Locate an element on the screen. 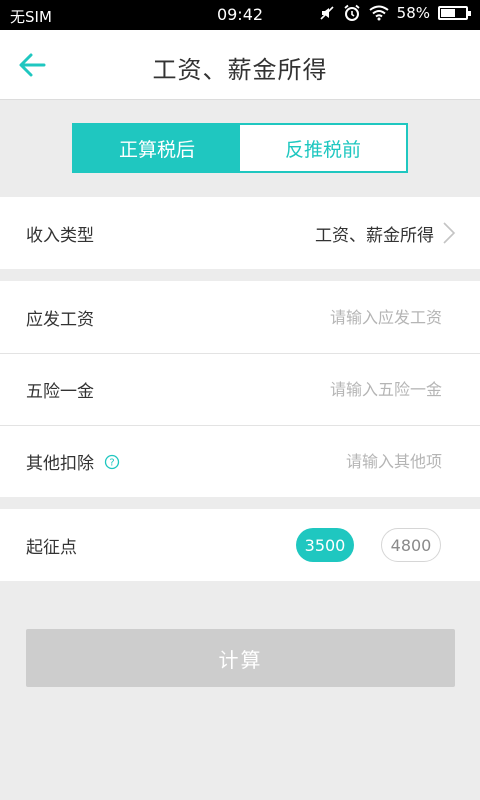 Image resolution: width=480 pixels, height=800 pixels. gross-salary-row: 应发工资 is located at coordinates (240, 317).